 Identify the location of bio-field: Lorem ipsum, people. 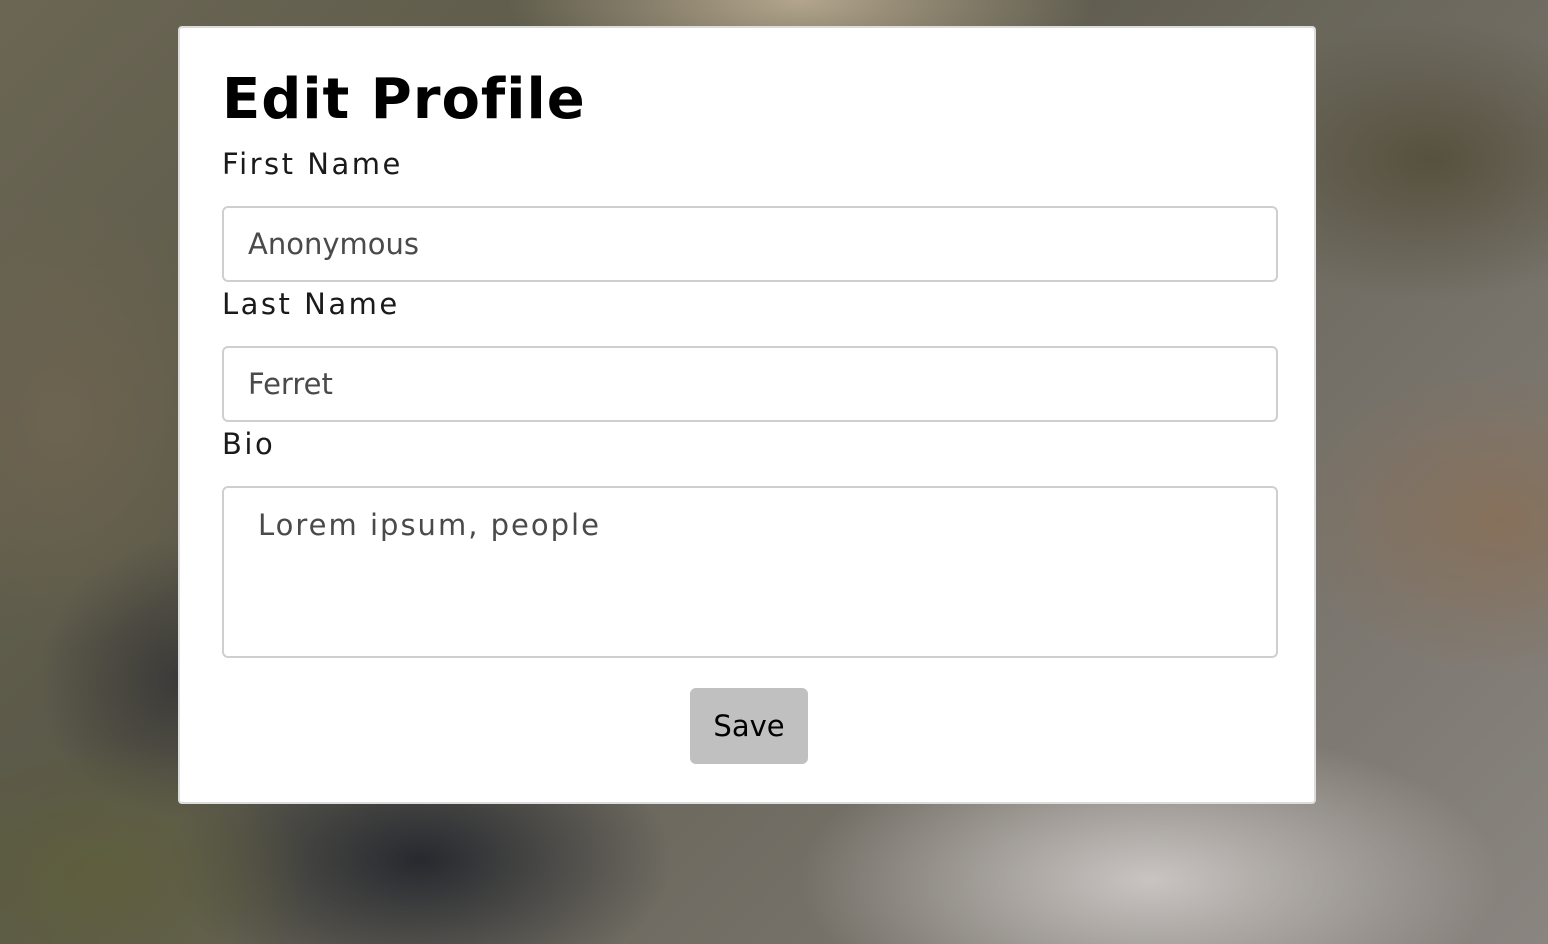
(750, 572).